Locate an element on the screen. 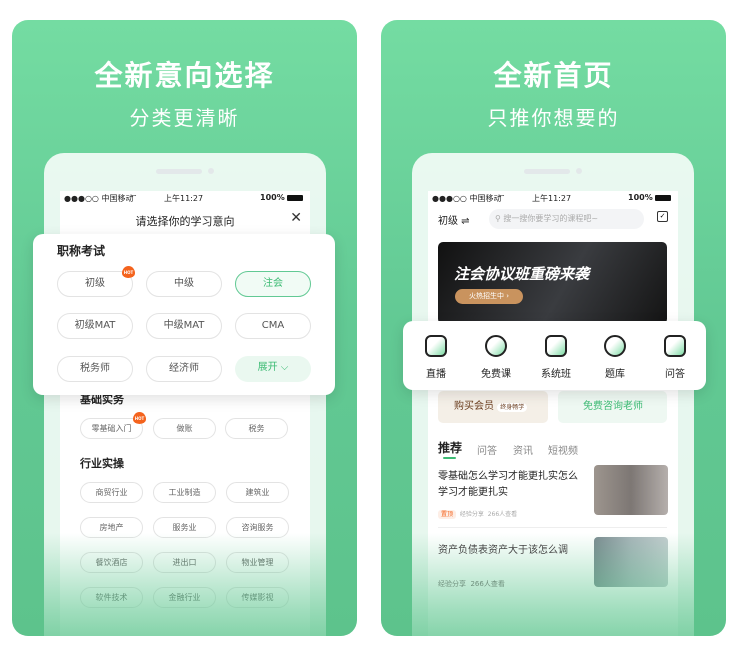 The width and height of the screenshot is (744, 656). industry-chip: 建筑业 is located at coordinates (257, 492).